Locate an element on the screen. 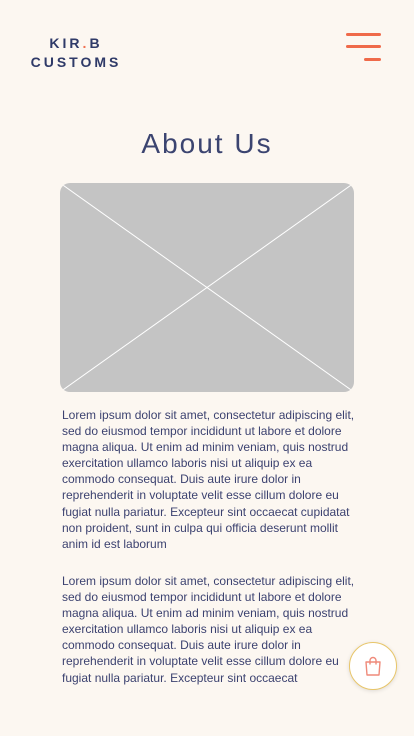 The width and height of the screenshot is (414, 736). logo-text-kir: KIR is located at coordinates (66, 43).